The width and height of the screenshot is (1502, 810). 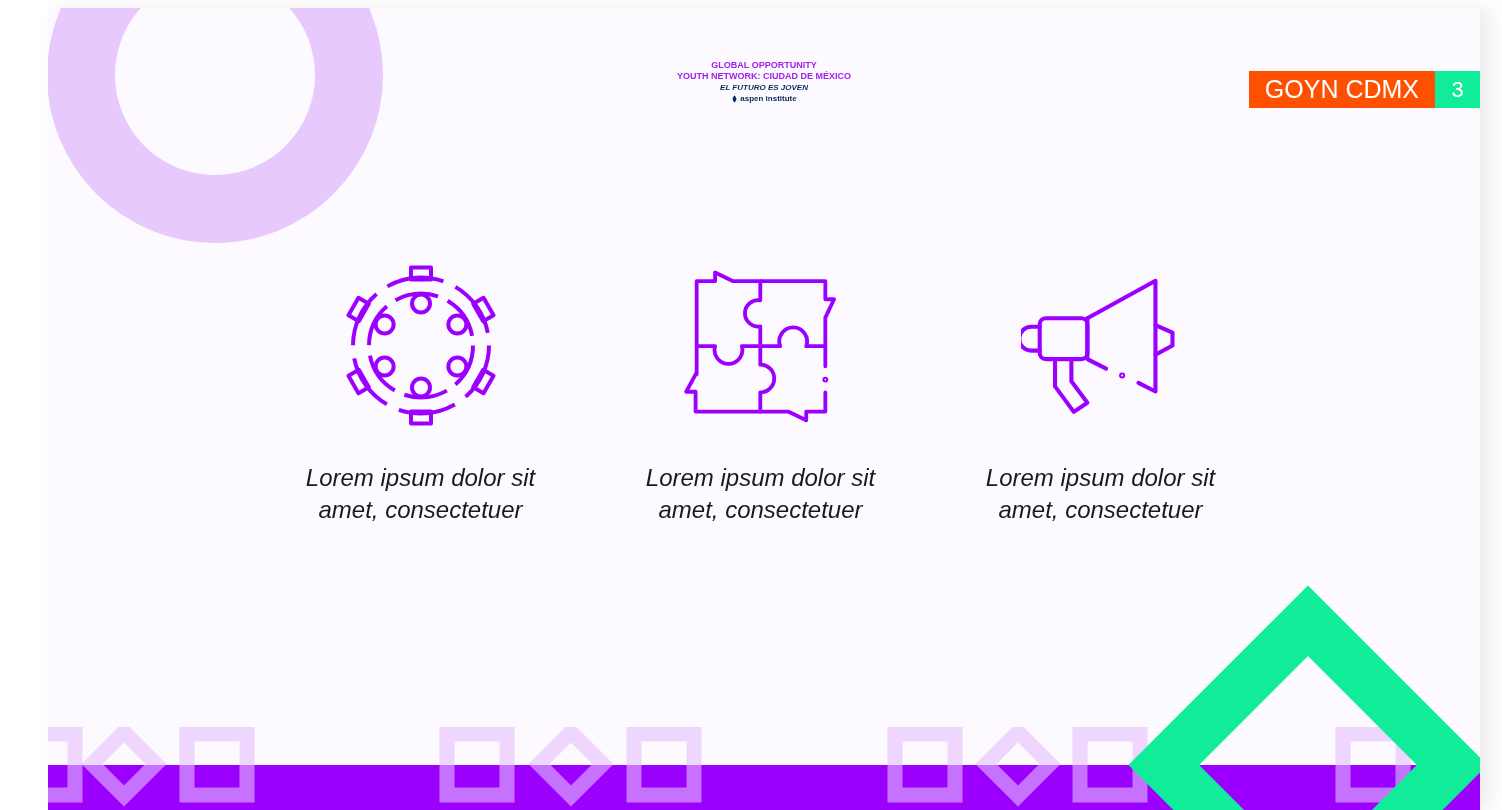 What do you see at coordinates (764, 76) in the screenshot?
I see `logo-title: YOUTH NETWORK: CIUDAD DE MÉXICO` at bounding box center [764, 76].